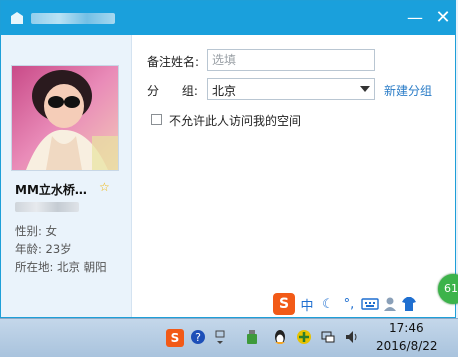 This screenshot has height=357, width=458. Describe the element at coordinates (409, 304) in the screenshot. I see `skin-icon` at that location.